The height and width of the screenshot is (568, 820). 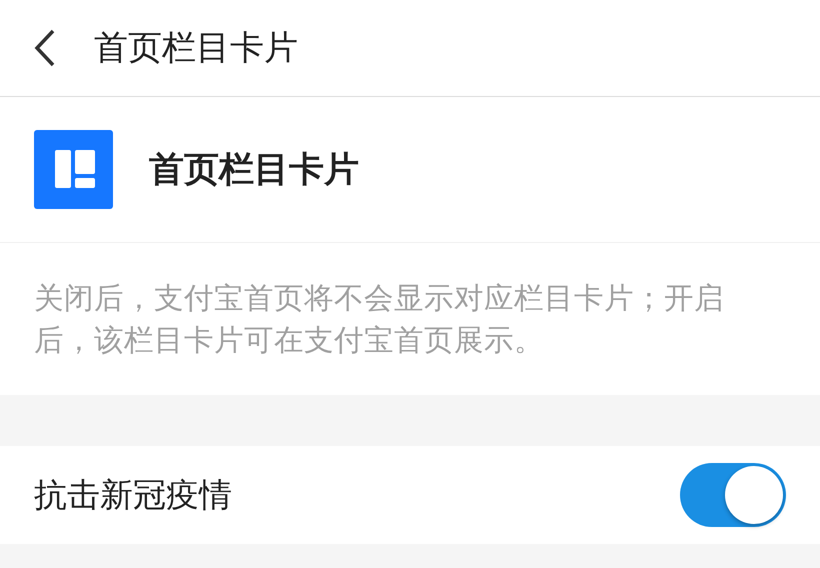 What do you see at coordinates (73, 169) in the screenshot?
I see `card-layout-icon` at bounding box center [73, 169].